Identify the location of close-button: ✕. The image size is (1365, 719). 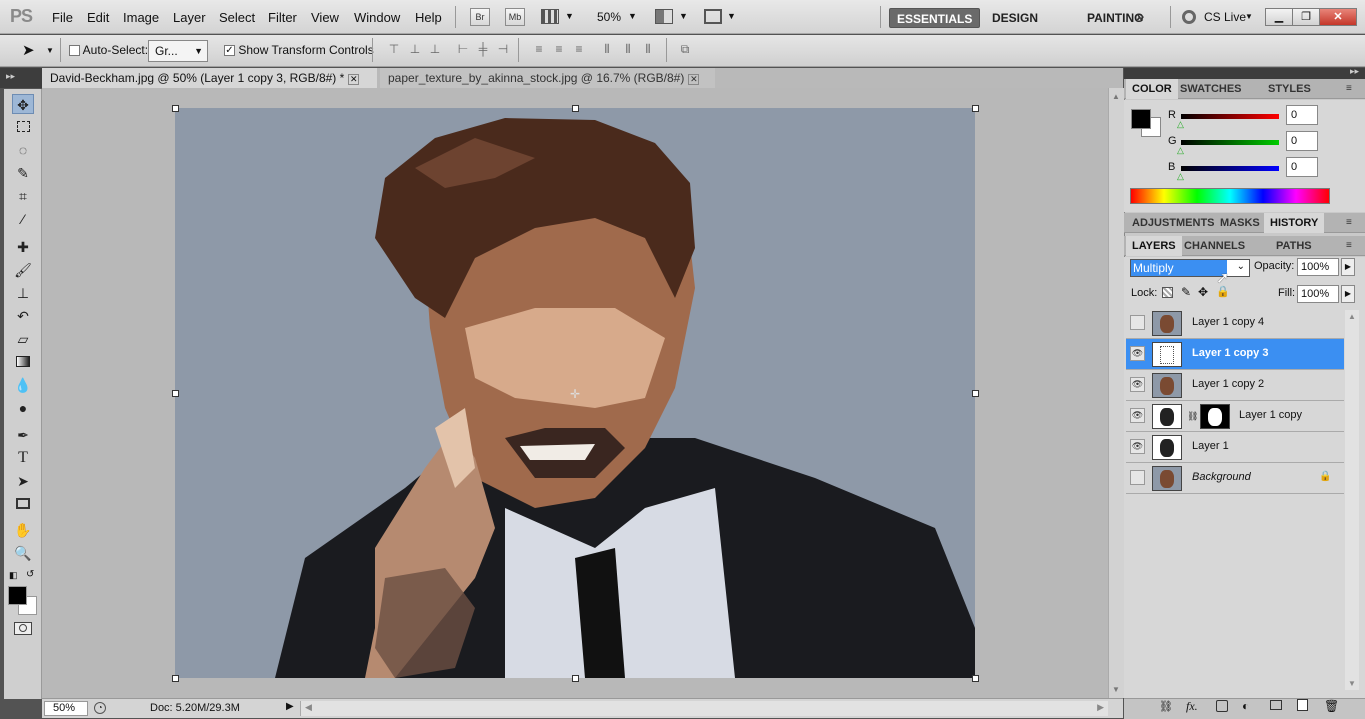
(1338, 17).